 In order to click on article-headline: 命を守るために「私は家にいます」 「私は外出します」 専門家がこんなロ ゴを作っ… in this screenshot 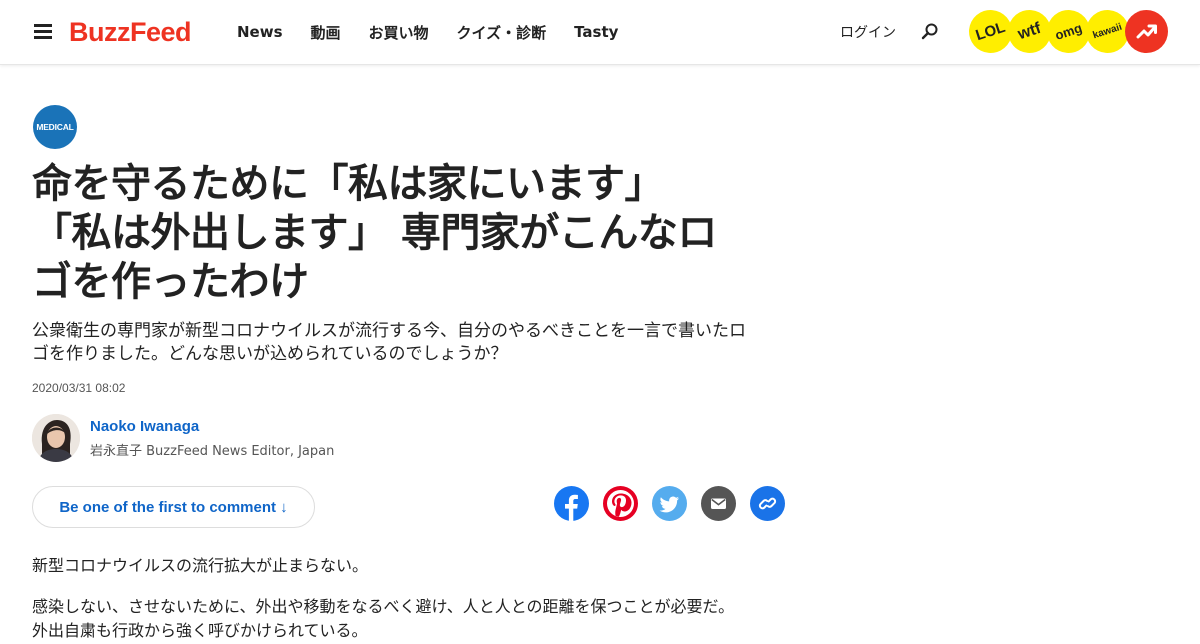, I will do `click(412, 233)`.